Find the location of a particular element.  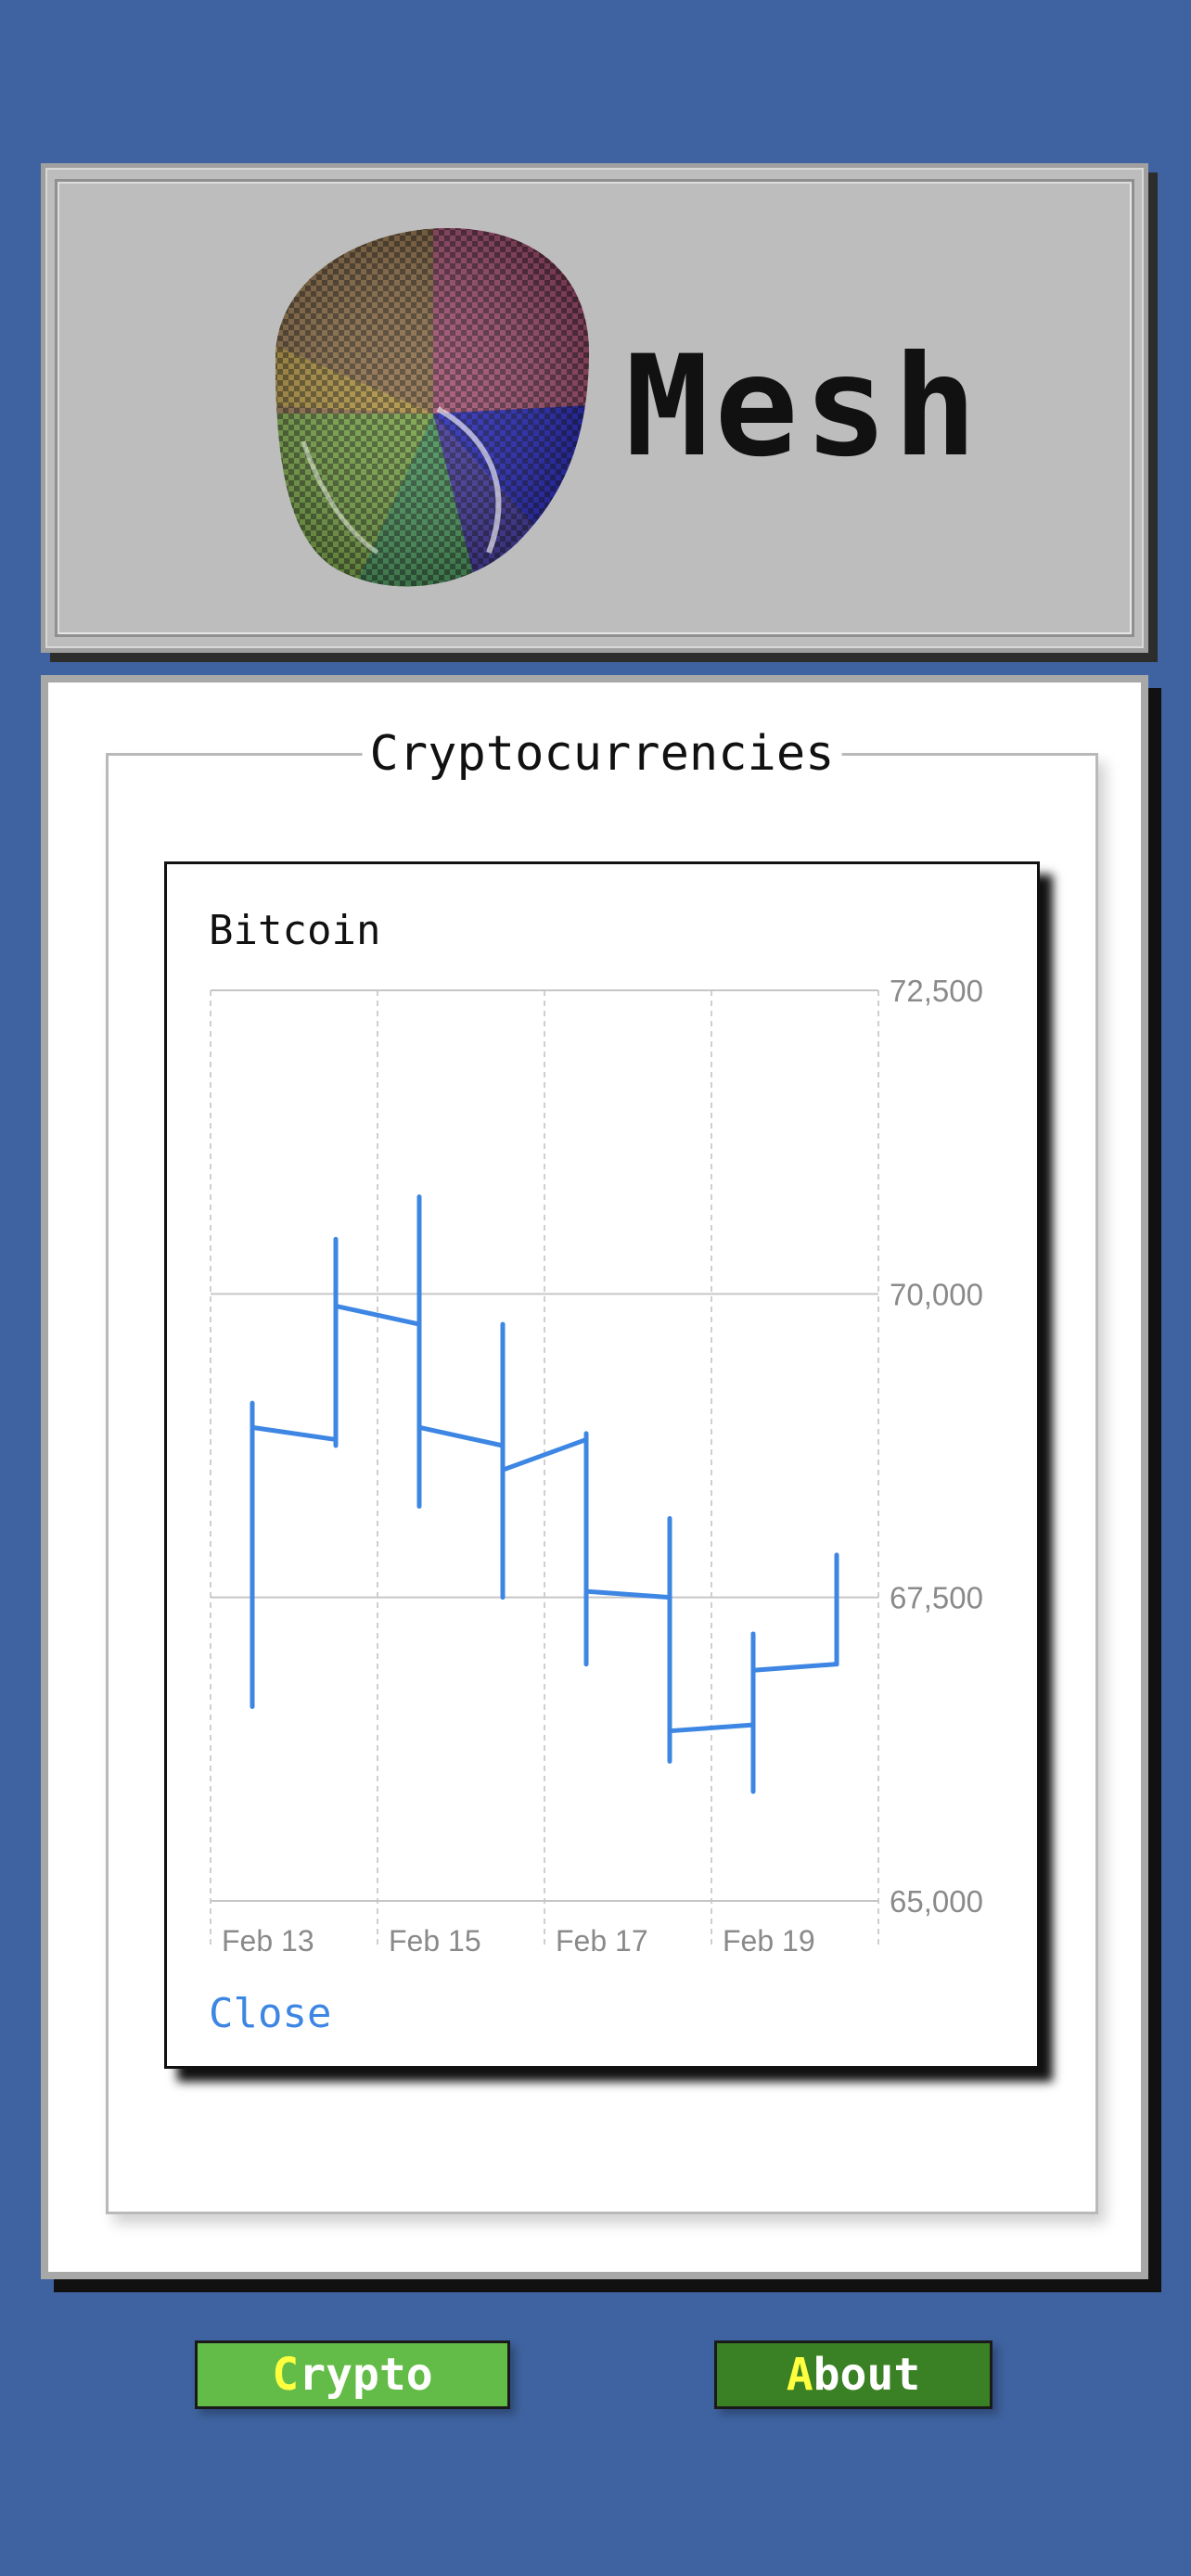

app-title: Mesh is located at coordinates (804, 407).